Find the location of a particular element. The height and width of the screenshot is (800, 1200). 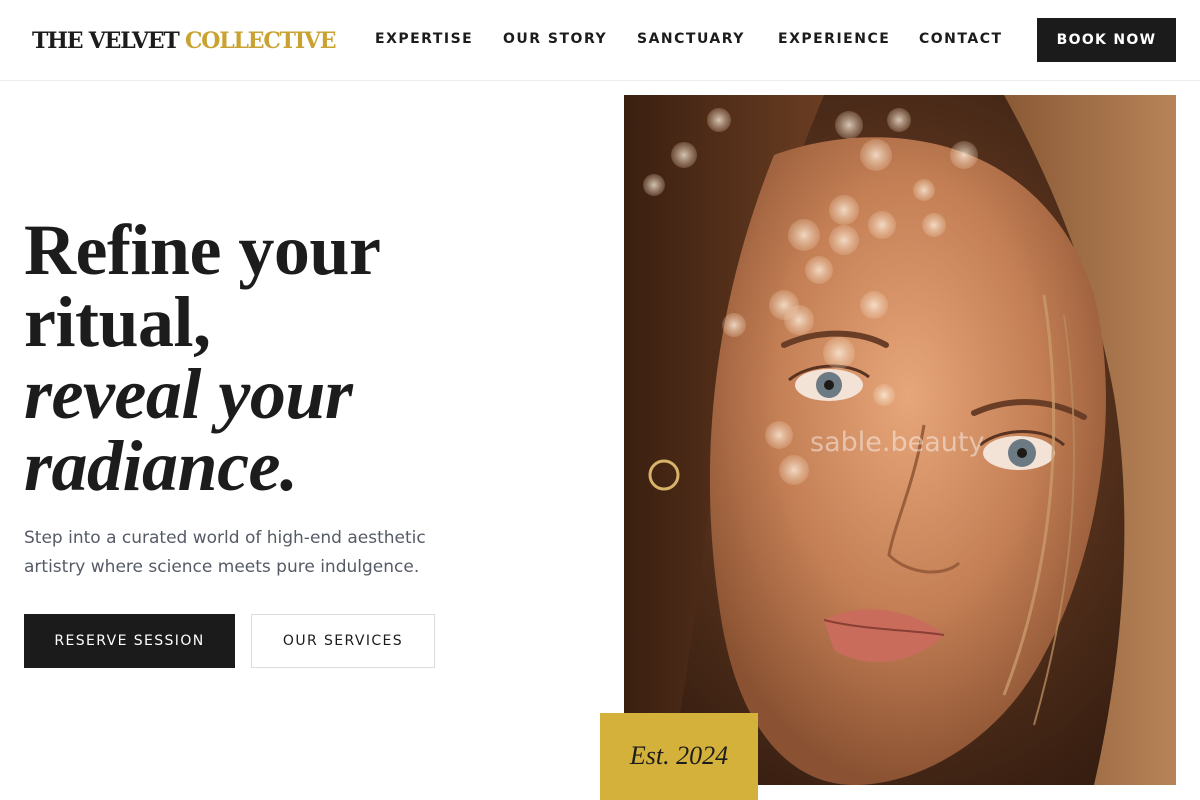

book-now-button: BOOK NOW is located at coordinates (1106, 40).